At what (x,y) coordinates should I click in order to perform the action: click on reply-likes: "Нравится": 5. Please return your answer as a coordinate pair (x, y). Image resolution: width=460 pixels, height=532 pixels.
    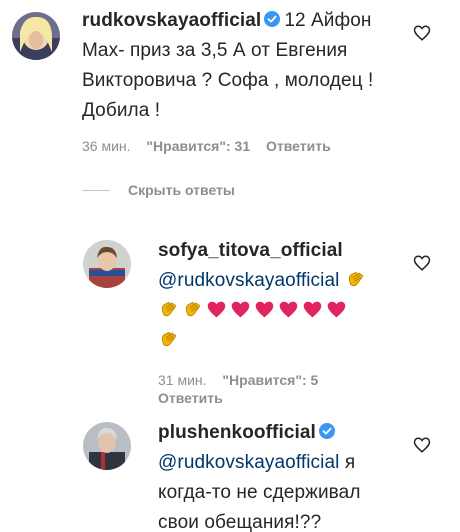
    Looking at the image, I should click on (270, 380).